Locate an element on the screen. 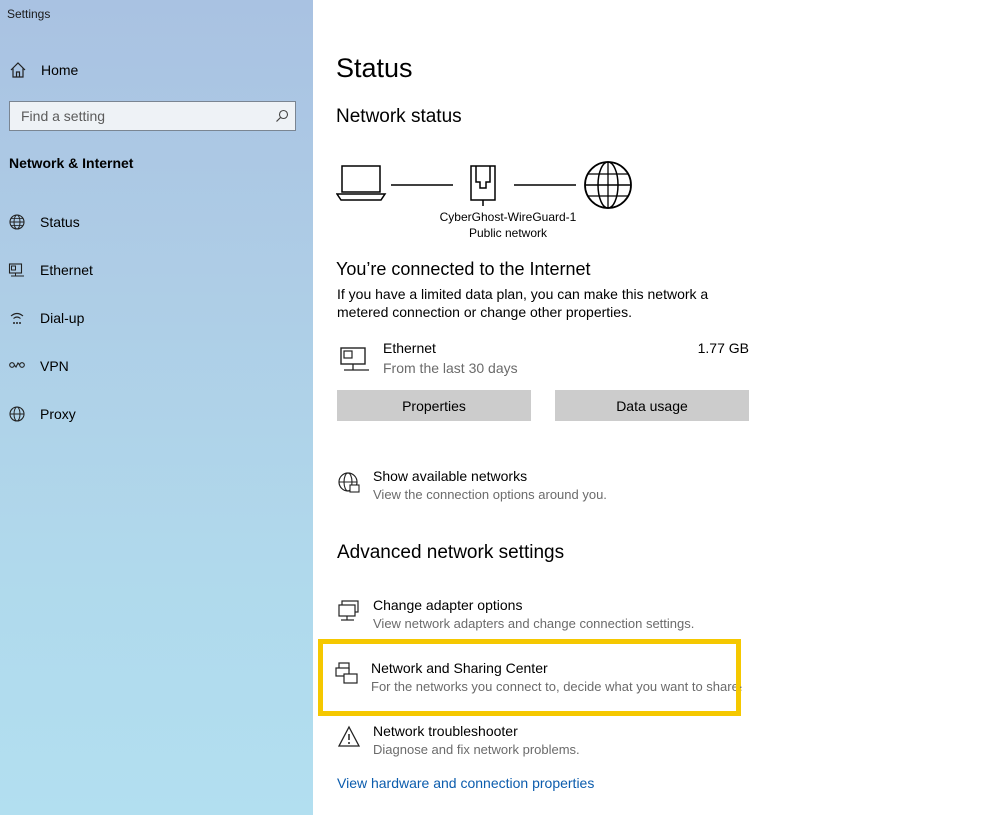 The image size is (992, 815). section-title: Network & Internet is located at coordinates (71, 163).